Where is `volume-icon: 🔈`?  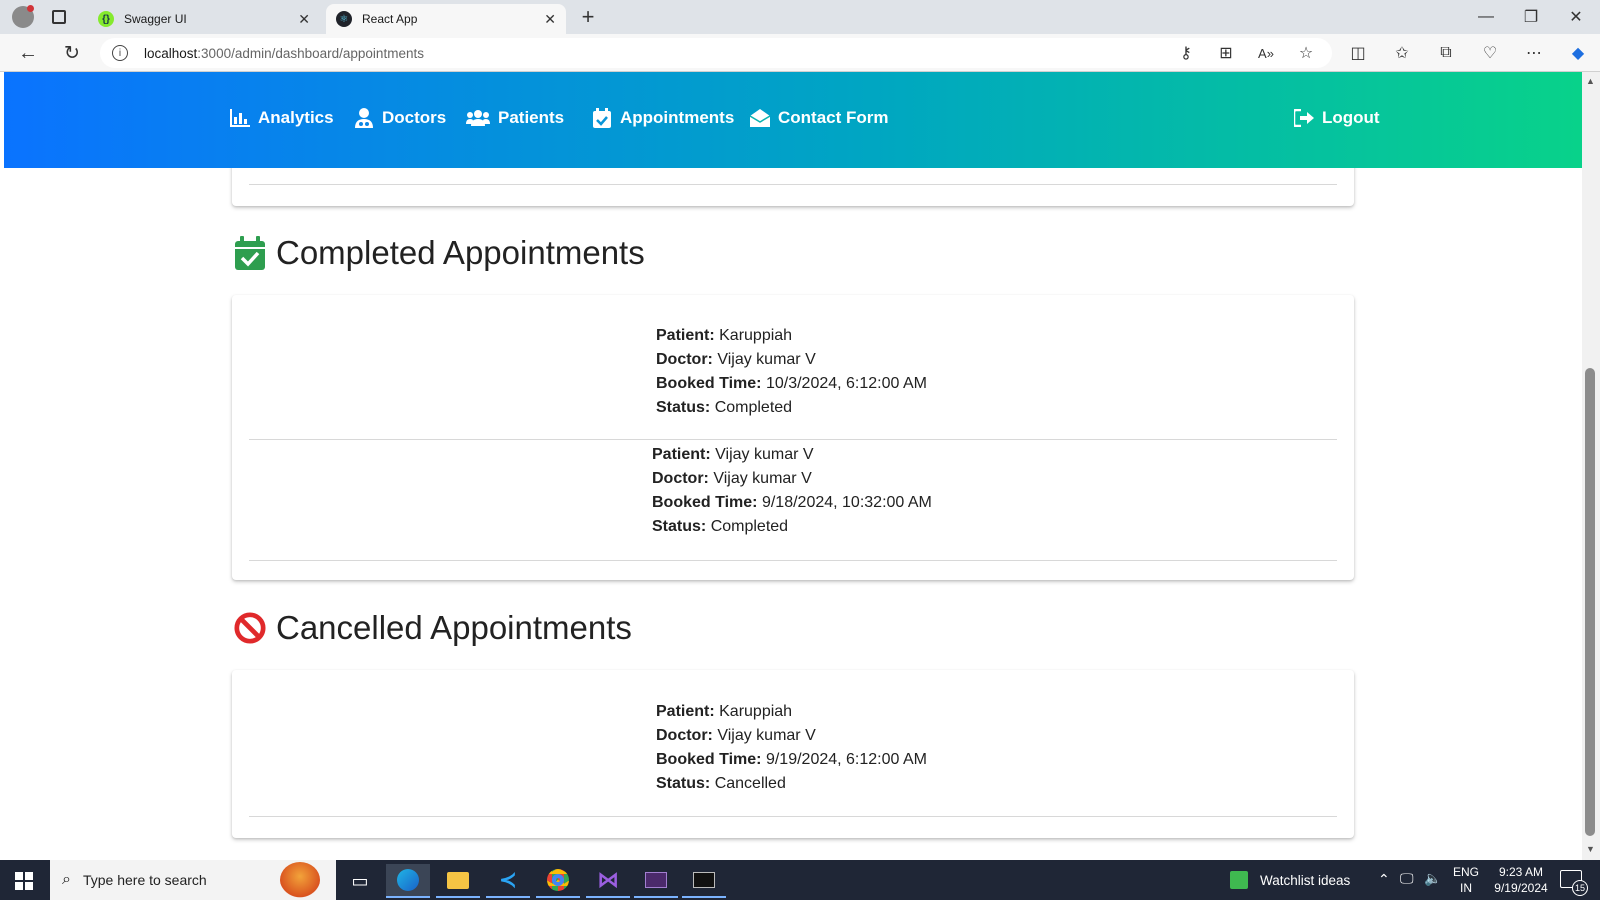
volume-icon: 🔈 is located at coordinates (1432, 878).